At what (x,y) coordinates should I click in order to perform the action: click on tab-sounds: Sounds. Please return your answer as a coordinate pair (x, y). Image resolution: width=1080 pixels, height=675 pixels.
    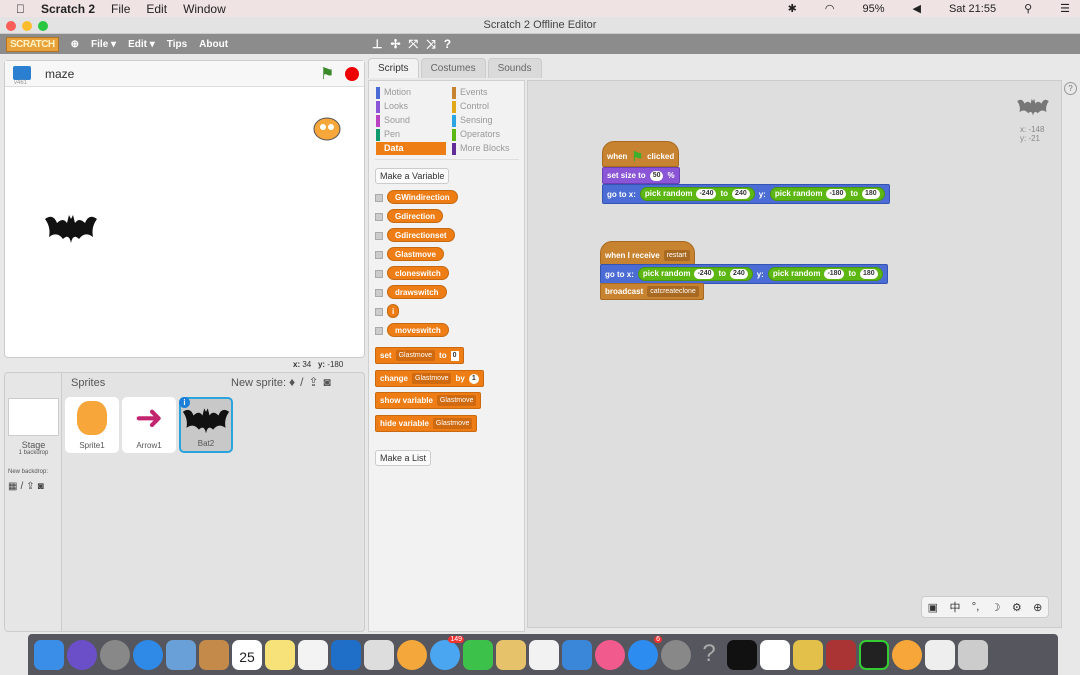
    Looking at the image, I should click on (514, 68).